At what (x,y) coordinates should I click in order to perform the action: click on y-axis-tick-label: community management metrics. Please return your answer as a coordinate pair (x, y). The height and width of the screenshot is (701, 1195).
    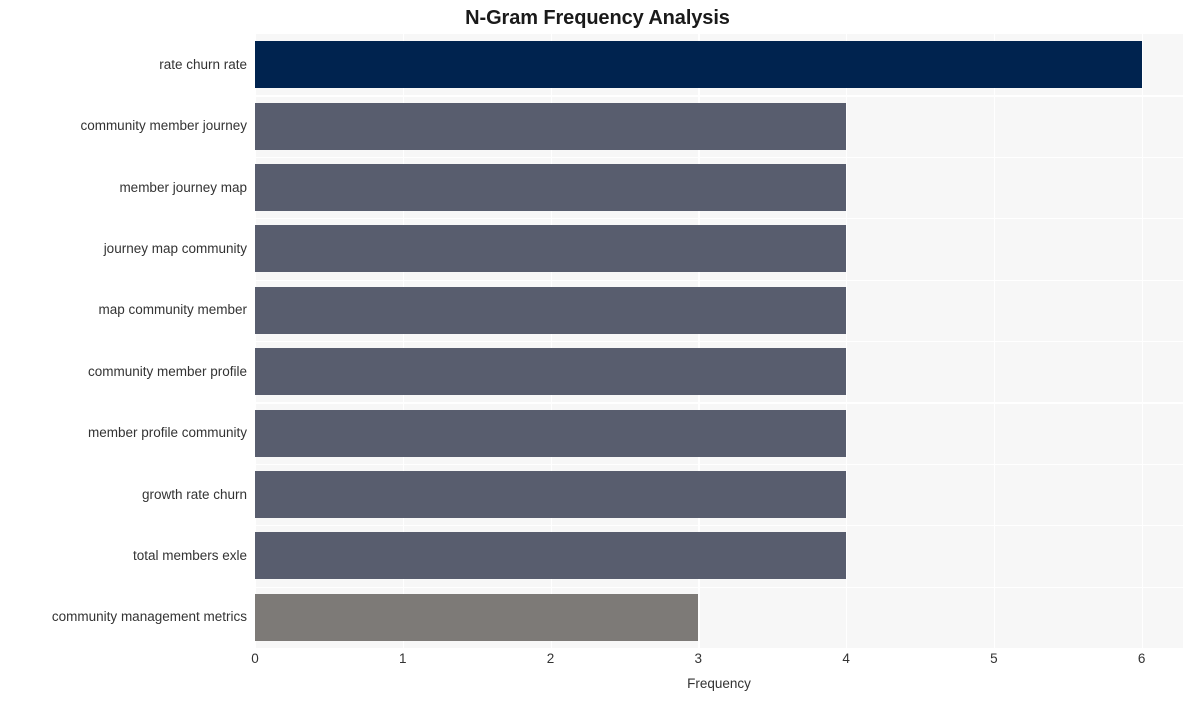
    Looking at the image, I should click on (149, 617).